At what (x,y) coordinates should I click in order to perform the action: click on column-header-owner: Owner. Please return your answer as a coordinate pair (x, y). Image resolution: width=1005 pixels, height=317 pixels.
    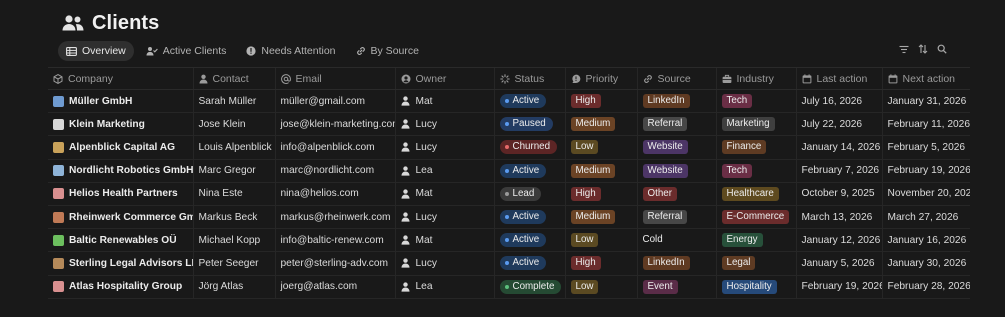
    Looking at the image, I should click on (444, 78).